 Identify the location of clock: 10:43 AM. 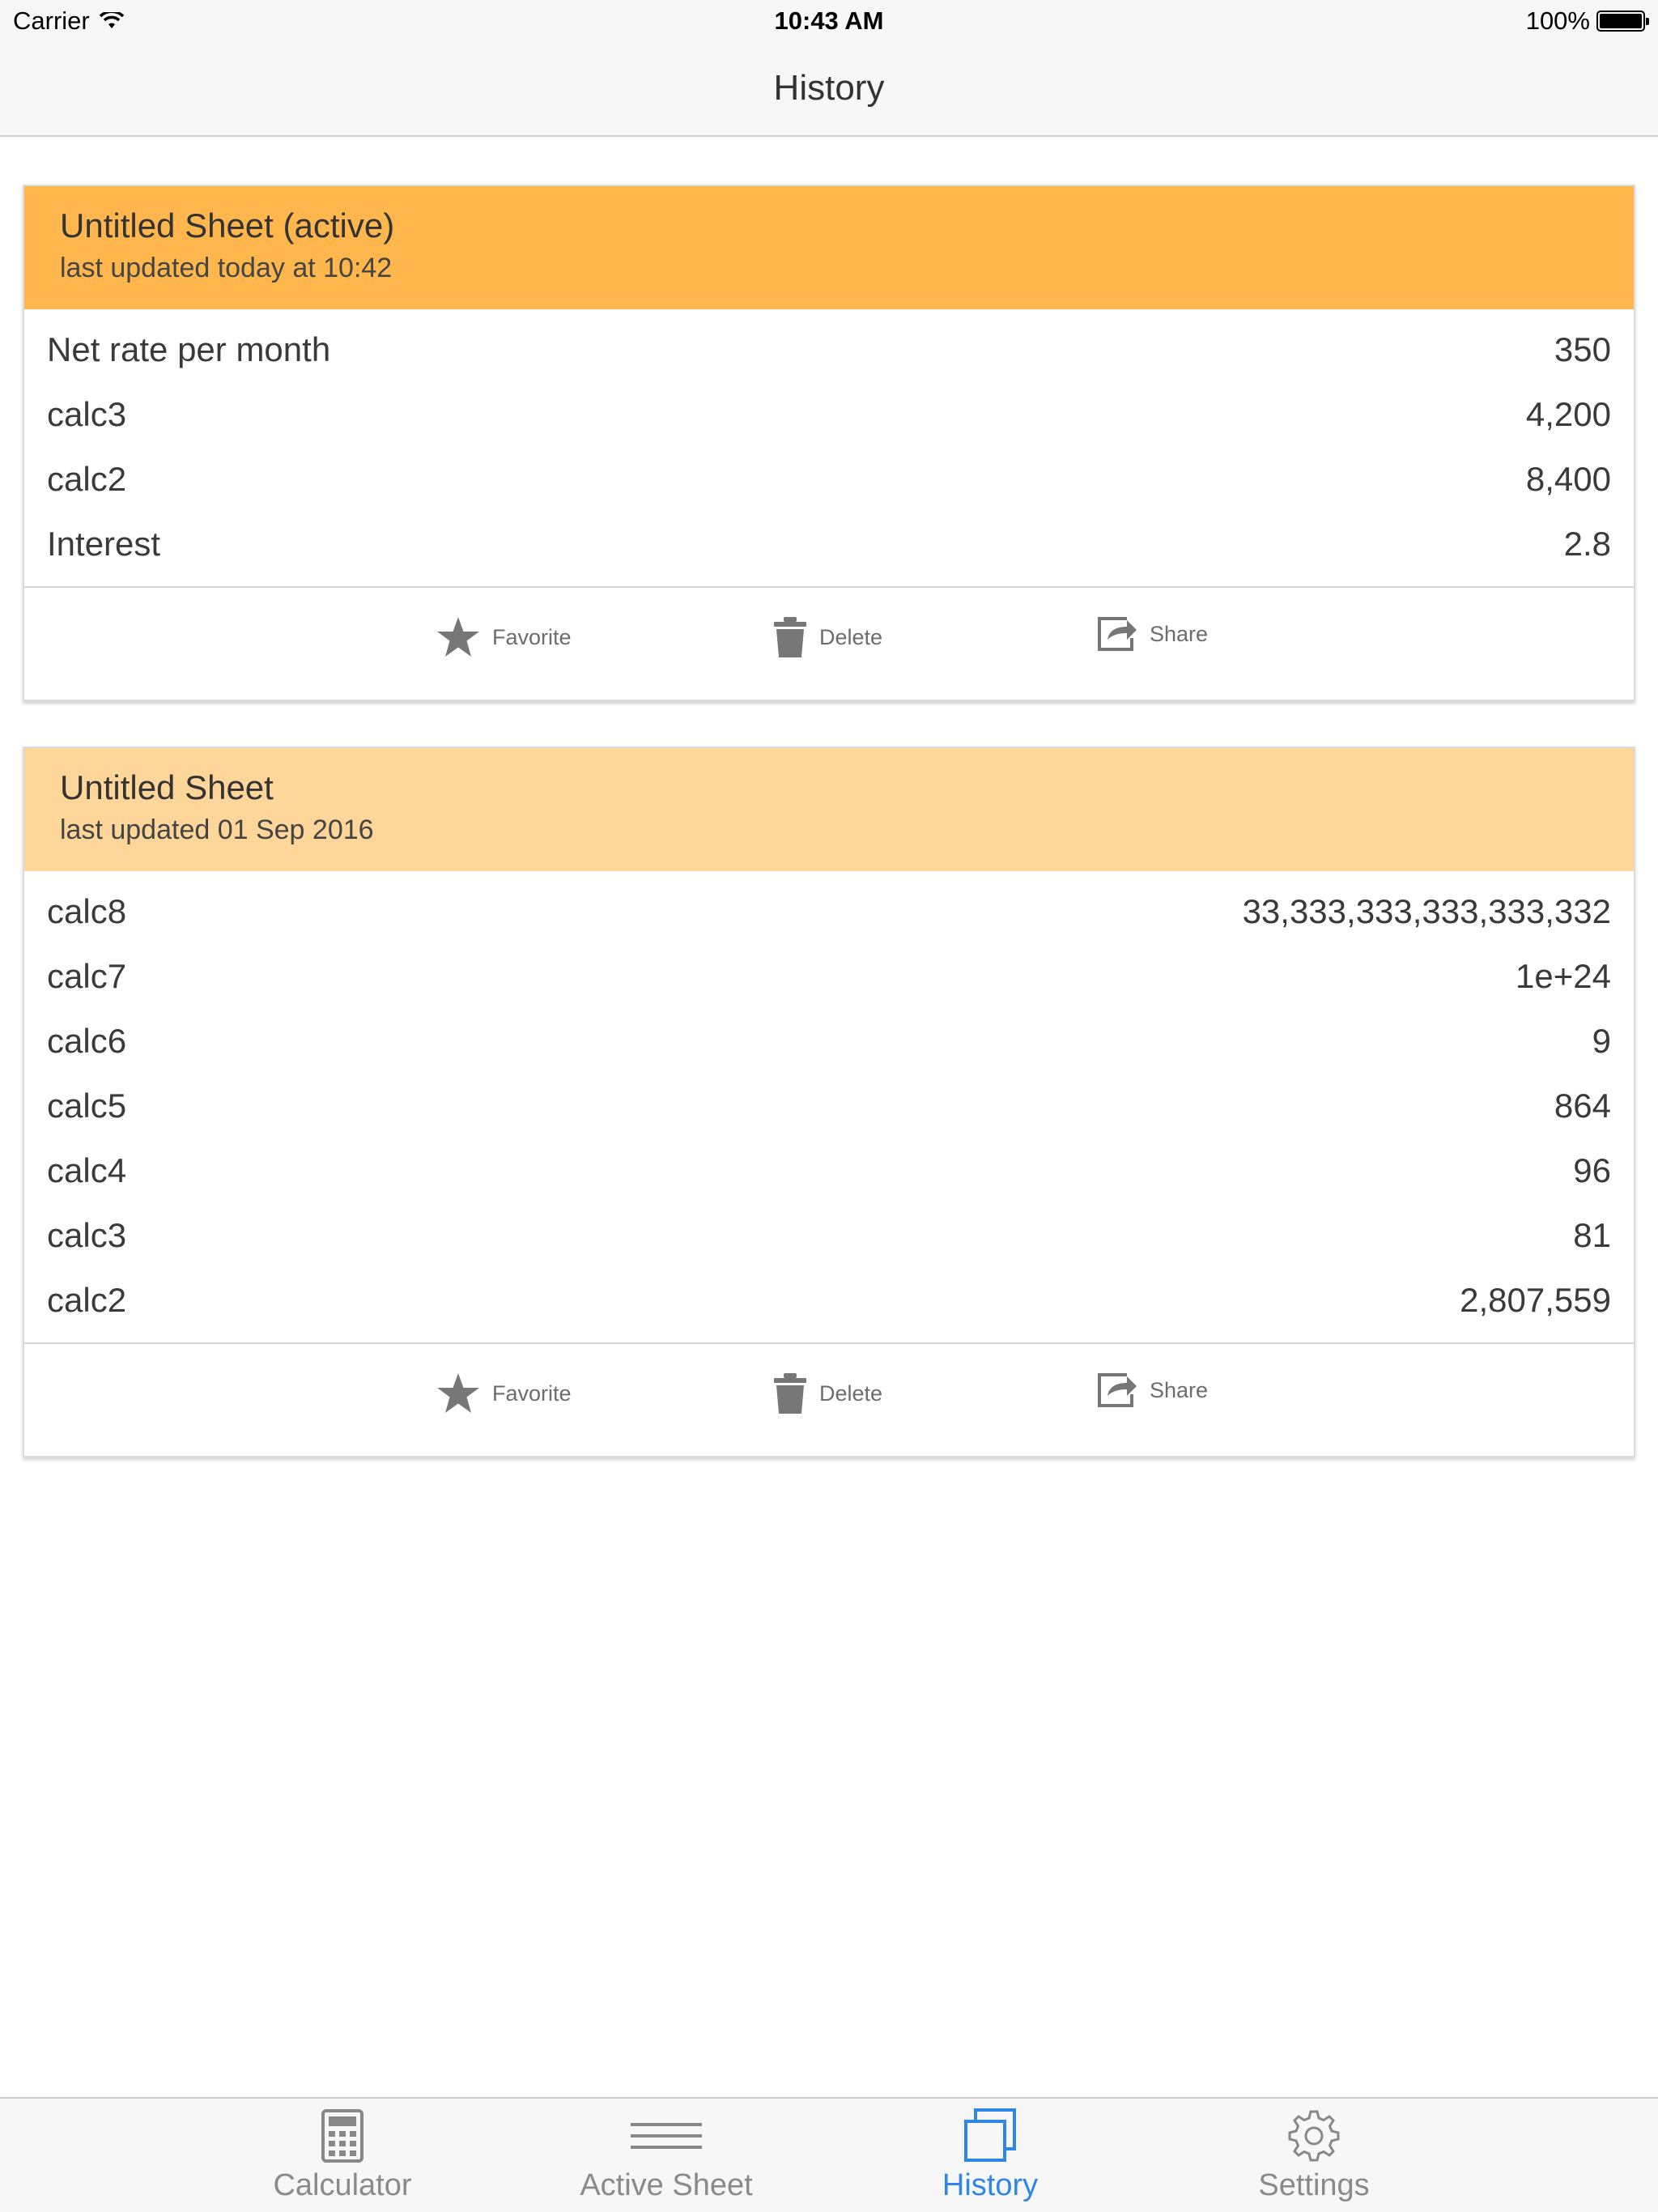
(829, 21).